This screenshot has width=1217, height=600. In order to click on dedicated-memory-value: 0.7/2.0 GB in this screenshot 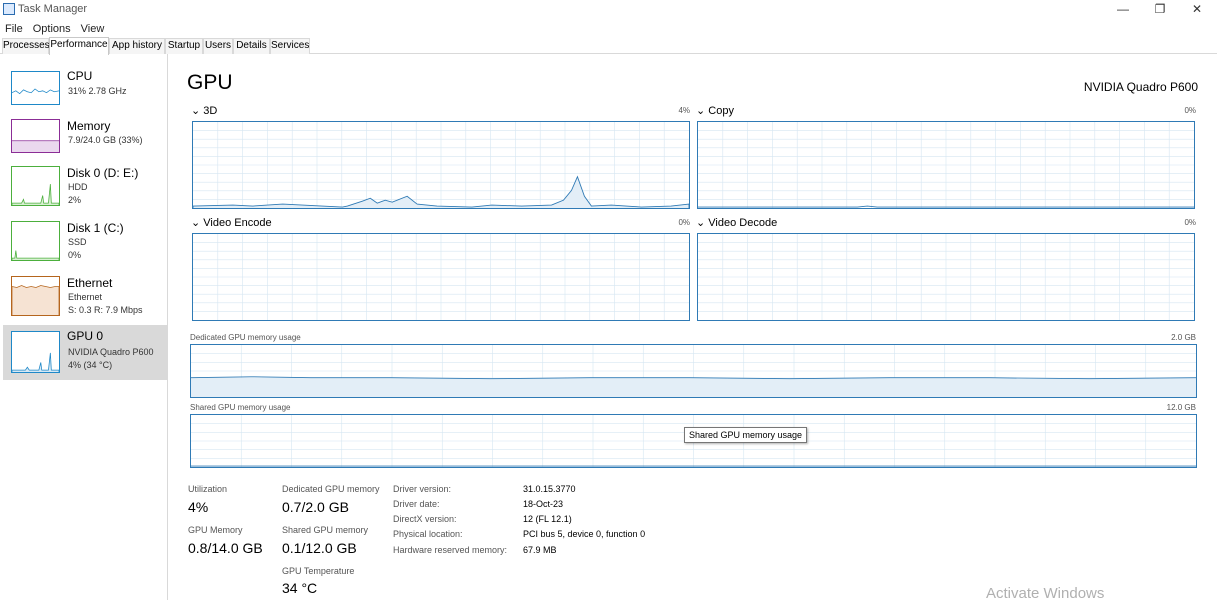, I will do `click(315, 507)`.